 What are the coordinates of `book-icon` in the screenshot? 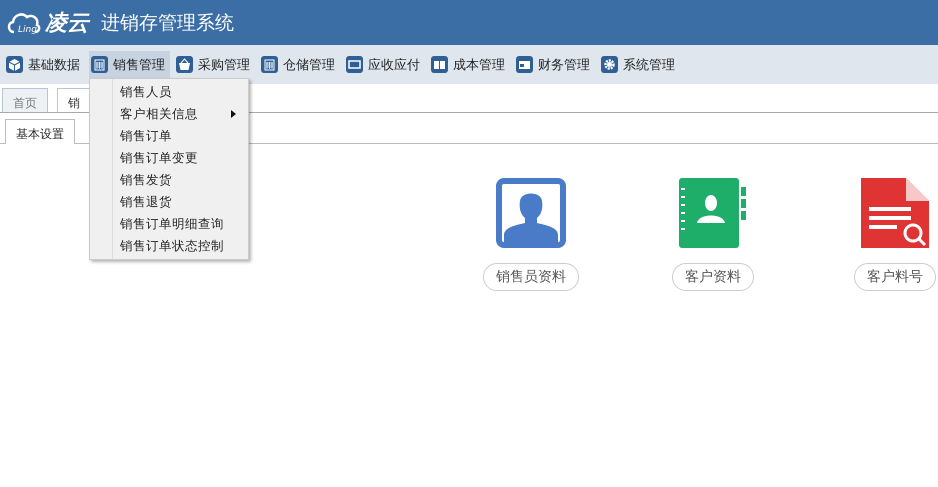 It's located at (439, 64).